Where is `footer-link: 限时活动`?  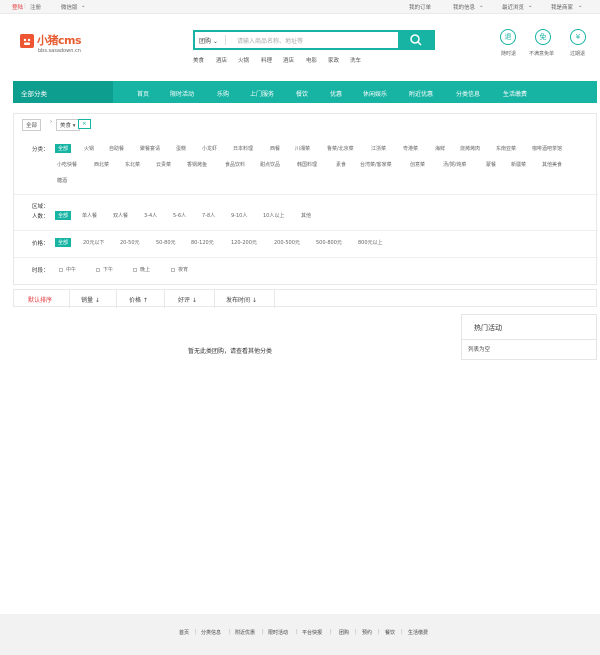 footer-link: 限时活动 is located at coordinates (278, 632).